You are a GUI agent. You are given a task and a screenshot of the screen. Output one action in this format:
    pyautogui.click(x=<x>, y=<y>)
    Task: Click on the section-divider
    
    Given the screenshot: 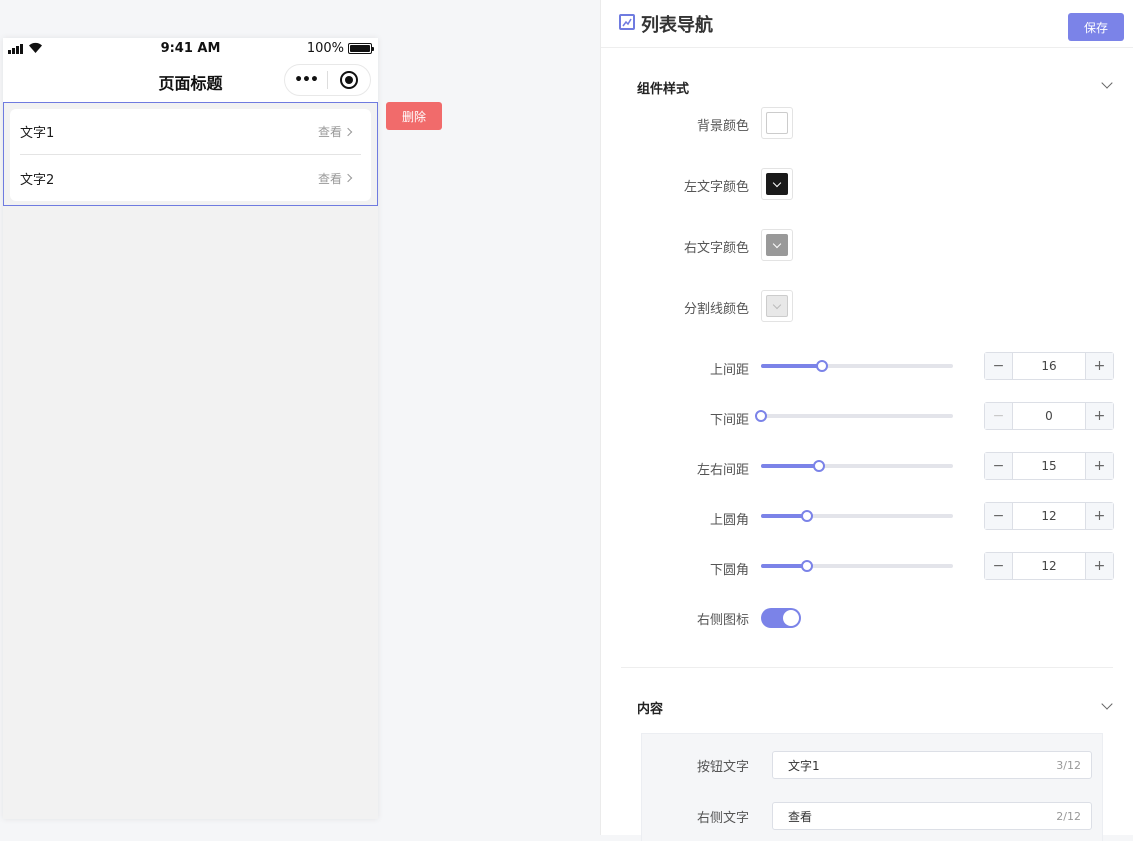 What is the action you would take?
    pyautogui.click(x=867, y=667)
    